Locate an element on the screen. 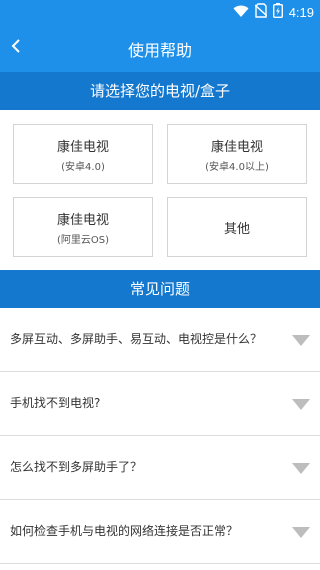 The image size is (320, 570). device-option-konka-android4: 康佳电视 (安卓4.0) is located at coordinates (83, 154).